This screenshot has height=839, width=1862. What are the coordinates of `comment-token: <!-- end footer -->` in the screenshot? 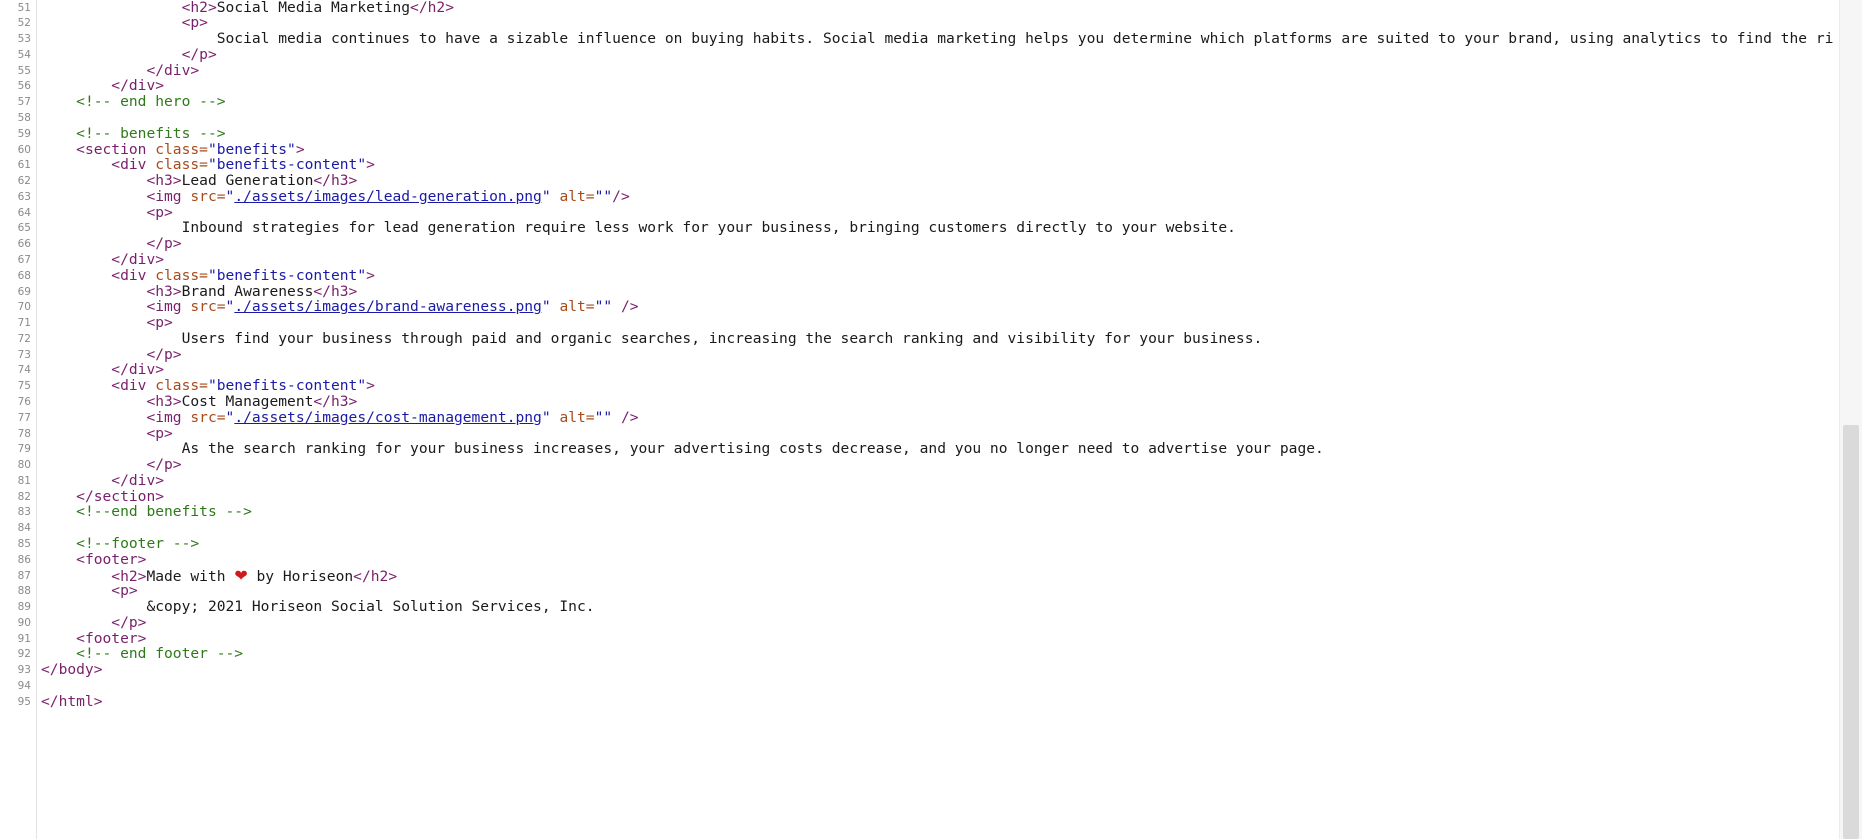 It's located at (160, 654).